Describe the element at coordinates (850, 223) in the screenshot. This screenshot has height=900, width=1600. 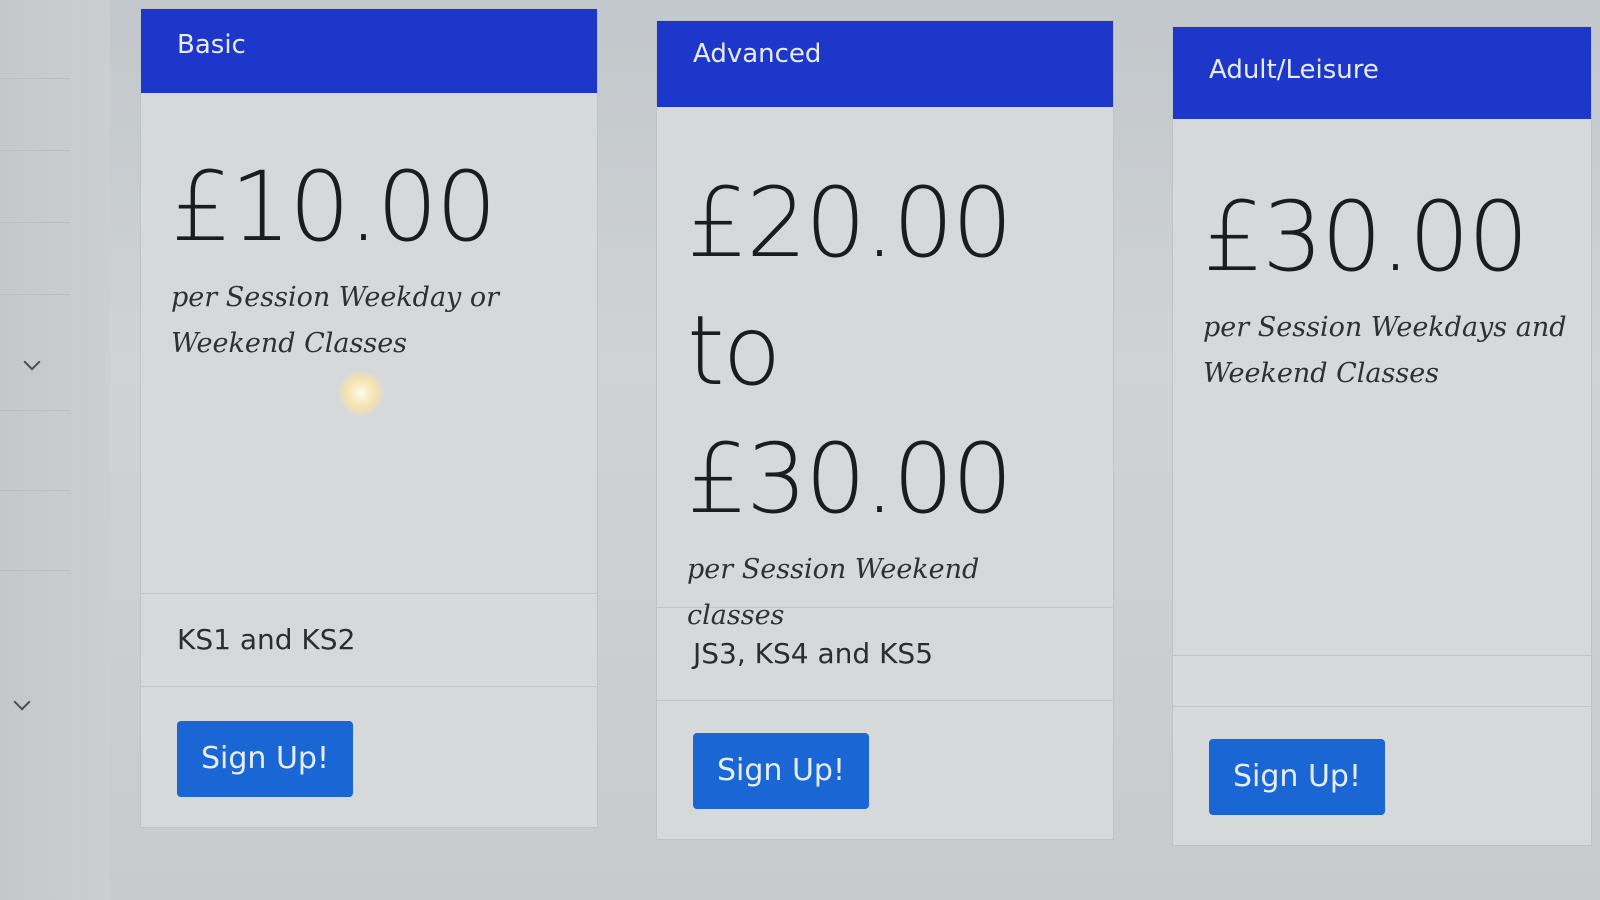
I see `price-amount-from: £20.00` at that location.